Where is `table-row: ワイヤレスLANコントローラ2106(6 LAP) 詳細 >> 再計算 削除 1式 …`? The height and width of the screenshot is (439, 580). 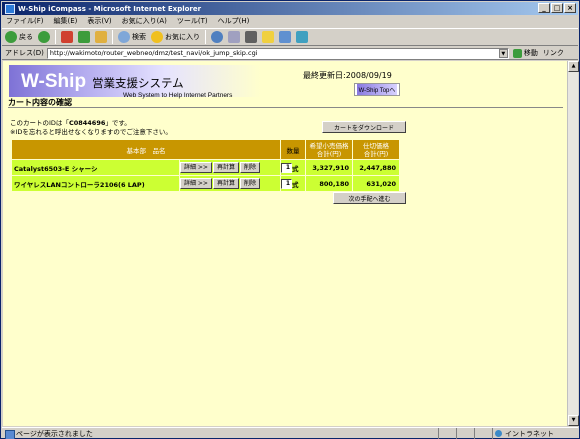 table-row: ワイヤレスLANコントローラ2106(6 LAP) 詳細 >> 再計算 削除 1式 … is located at coordinates (205, 183).